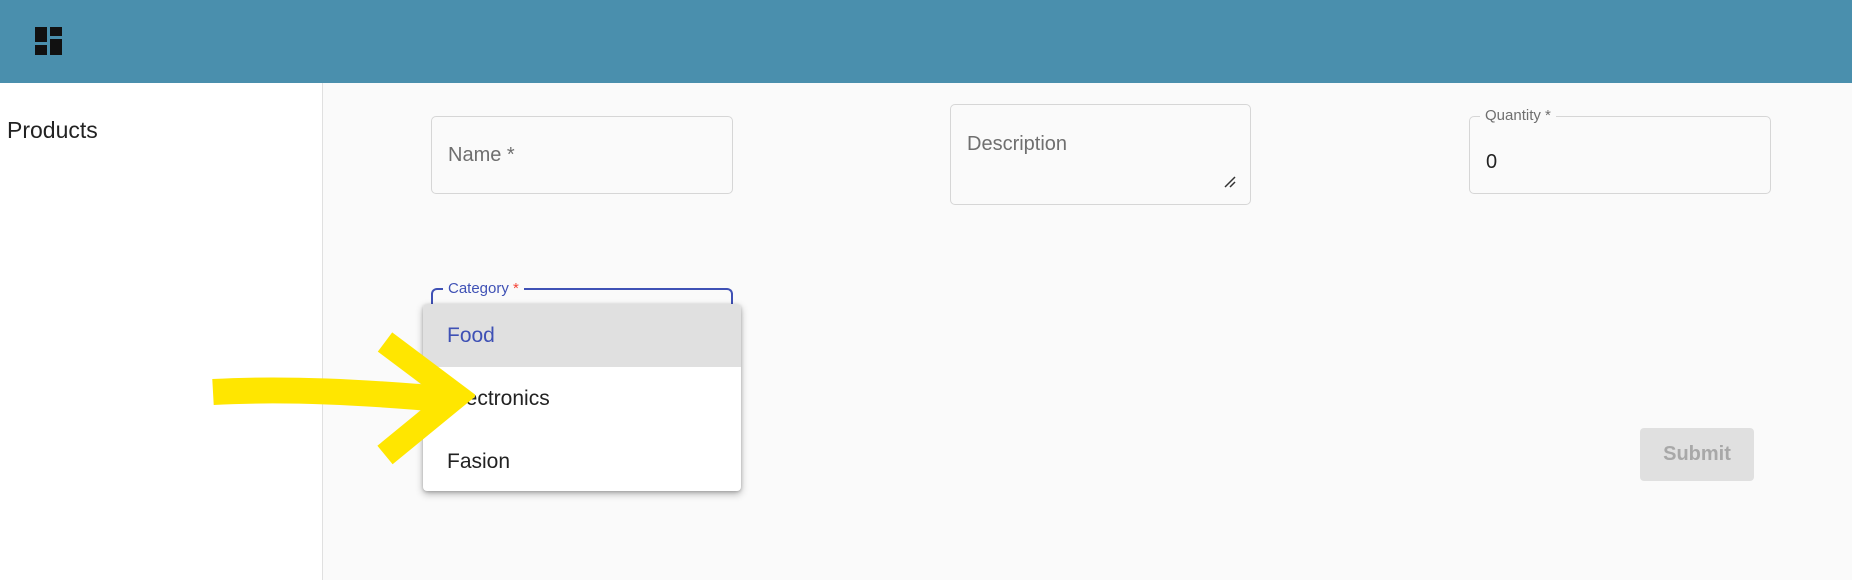 This screenshot has width=1852, height=580. What do you see at coordinates (478, 288) in the screenshot?
I see `category-label-text: Category` at bounding box center [478, 288].